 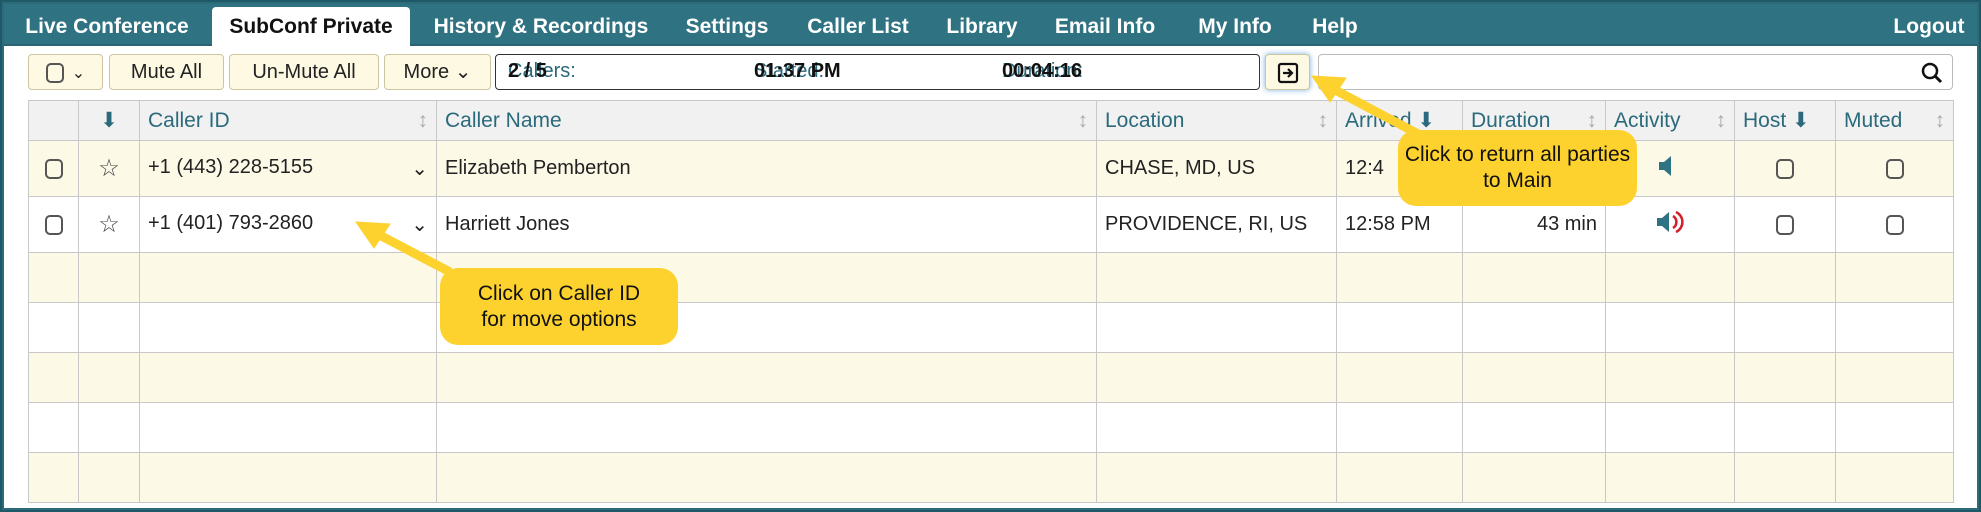 I want to click on caller-name: Elizabeth Pemberton, so click(x=766, y=168).